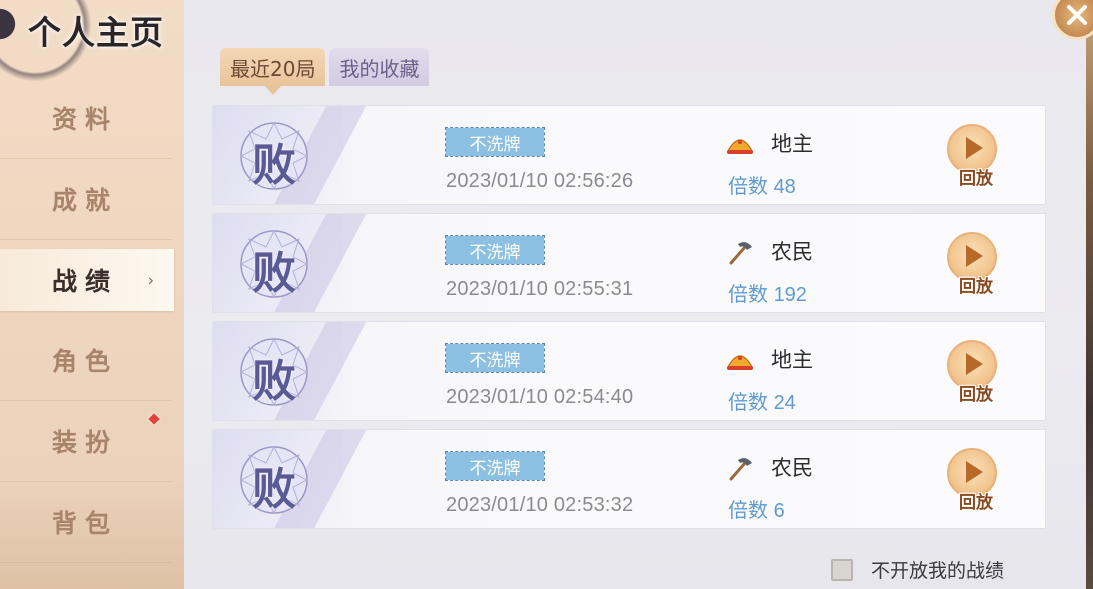  Describe the element at coordinates (938, 571) in the screenshot. I see `privacy-label: 不开放我的战绩` at that location.